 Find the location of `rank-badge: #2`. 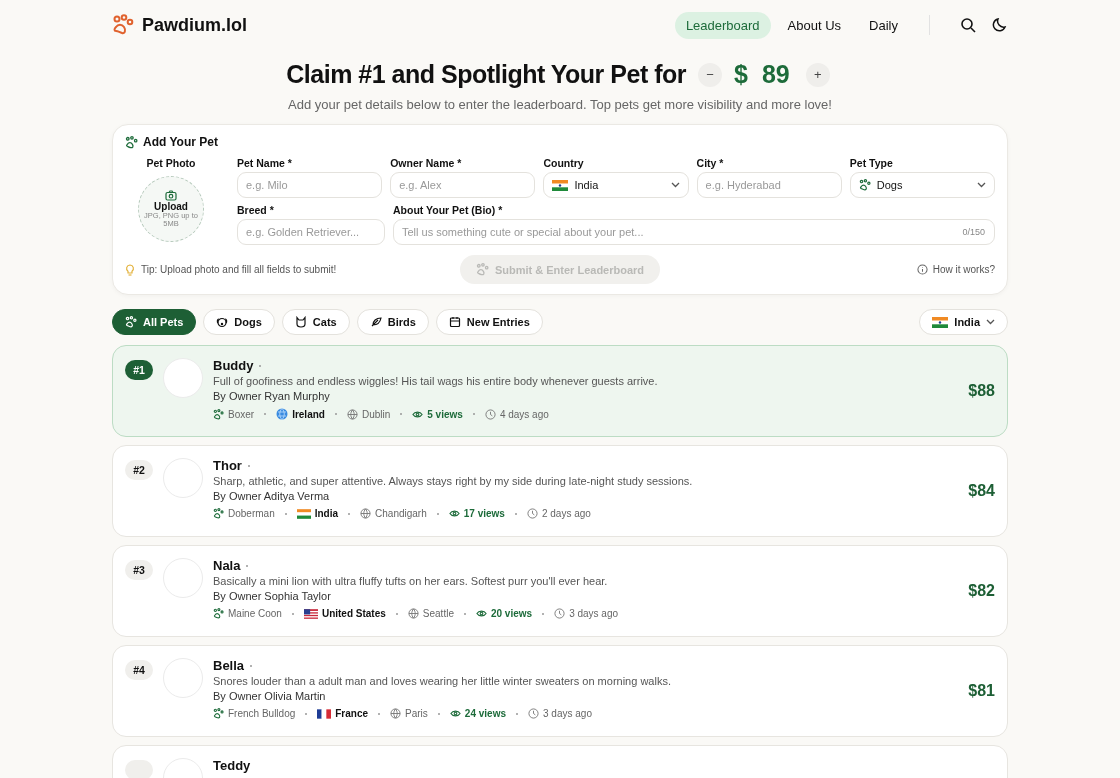

rank-badge: #2 is located at coordinates (139, 470).